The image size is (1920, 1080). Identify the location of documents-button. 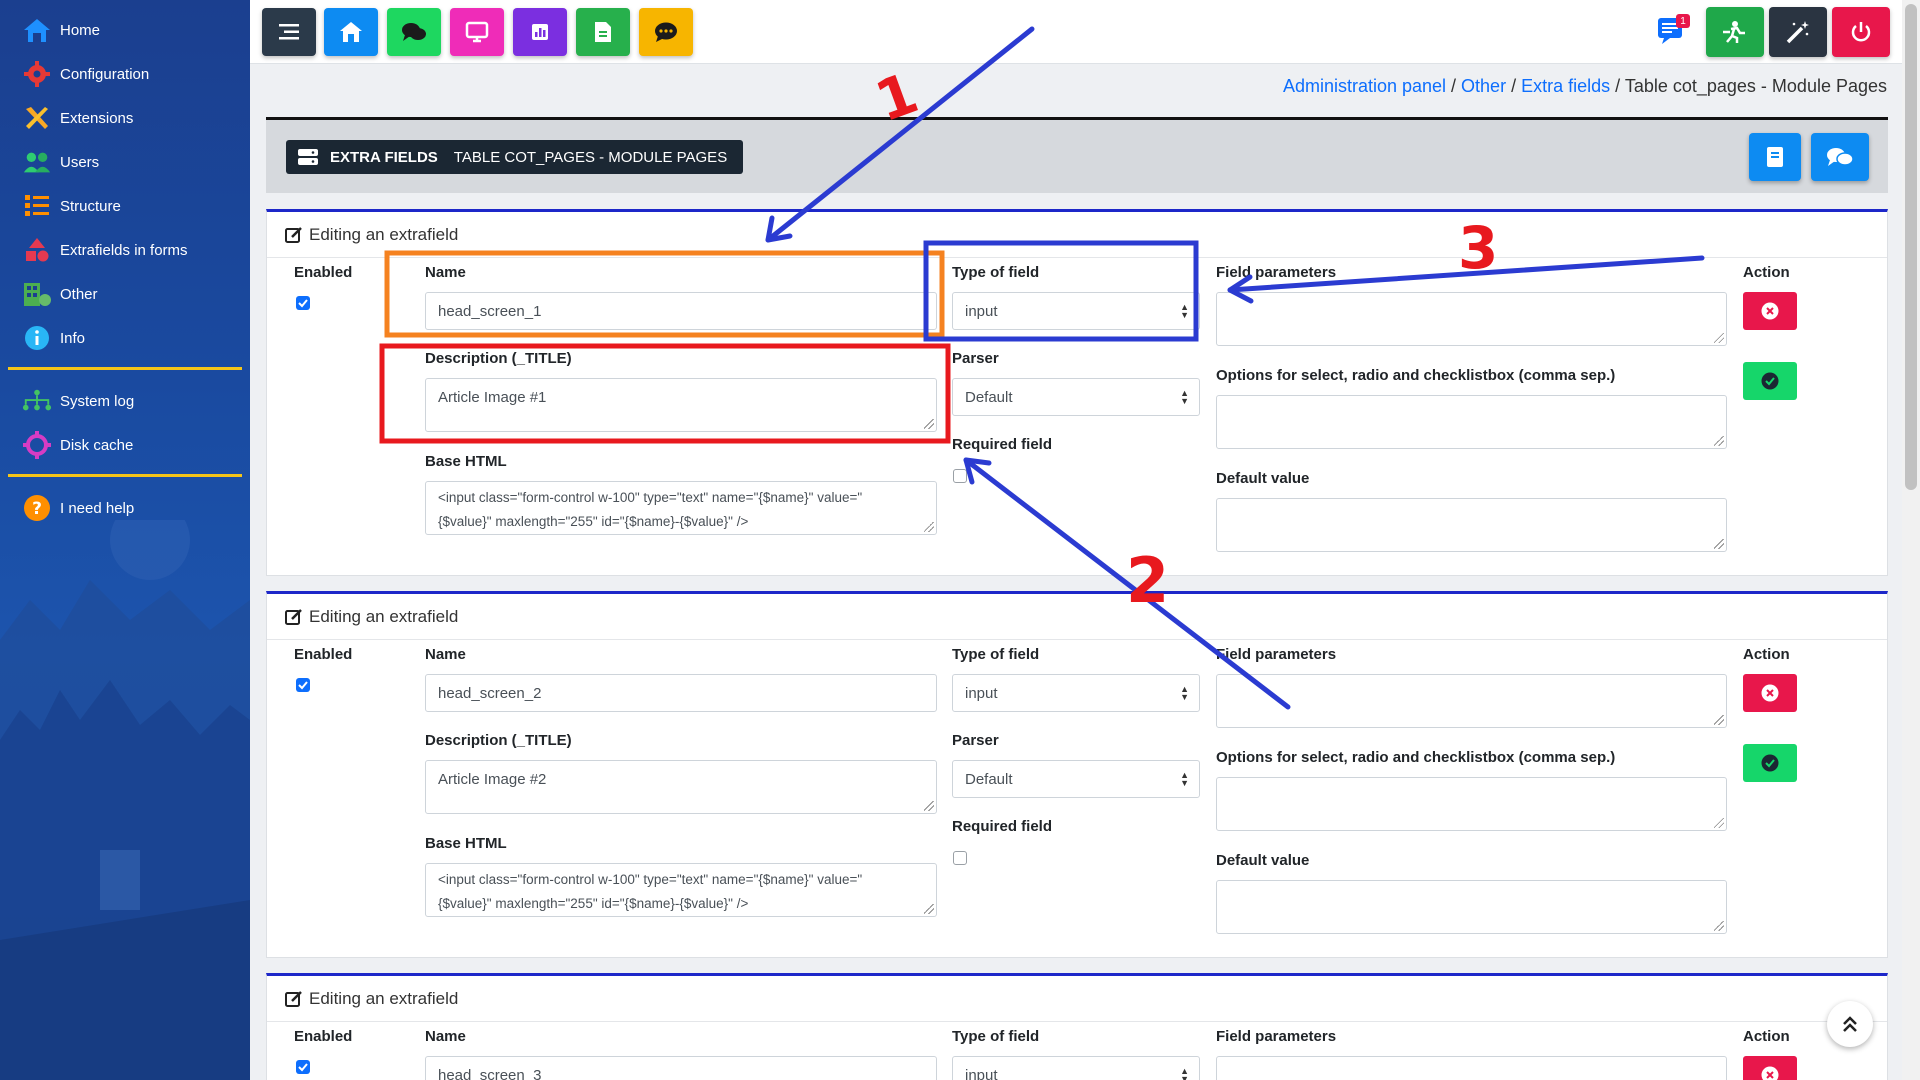
(603, 32).